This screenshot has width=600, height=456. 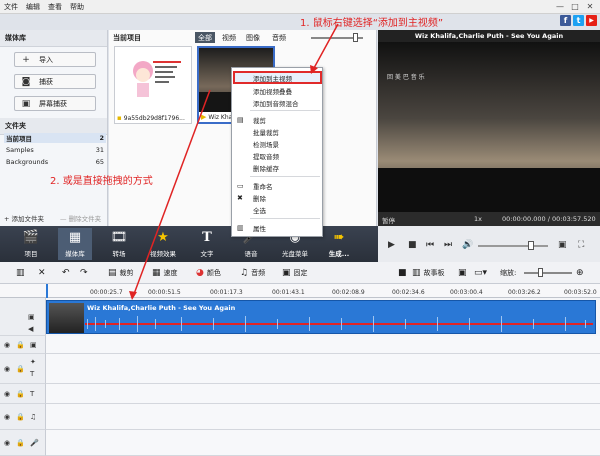 I want to click on playhead, so click(x=47, y=291).